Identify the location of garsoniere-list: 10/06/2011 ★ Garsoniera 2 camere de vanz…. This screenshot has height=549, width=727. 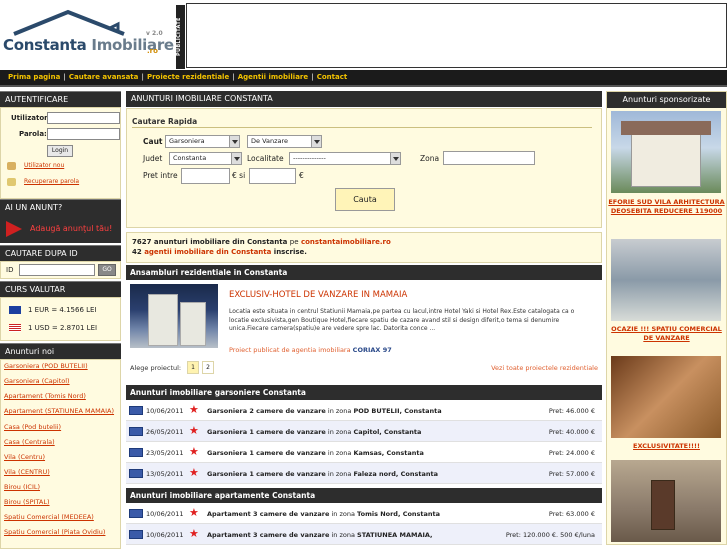
(364, 442).